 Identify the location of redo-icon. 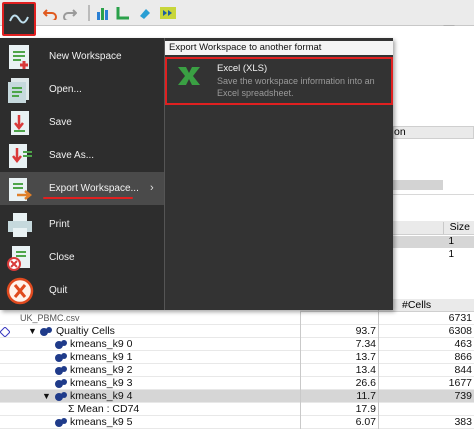
(70, 13).